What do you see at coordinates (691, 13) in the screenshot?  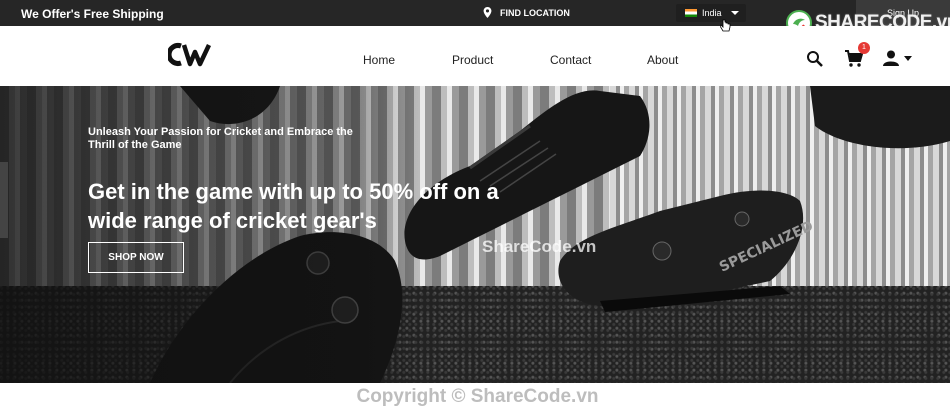 I see `india-flag-icon` at bounding box center [691, 13].